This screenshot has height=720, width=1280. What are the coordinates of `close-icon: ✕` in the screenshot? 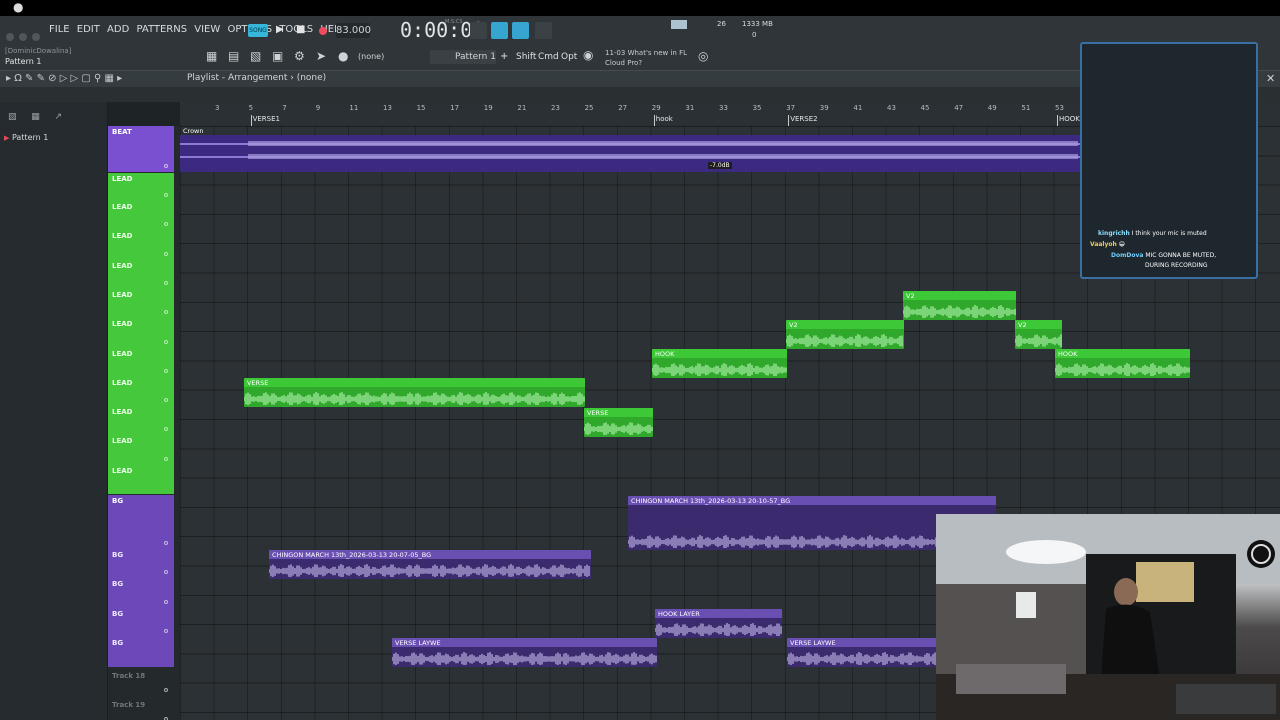 It's located at (1270, 78).